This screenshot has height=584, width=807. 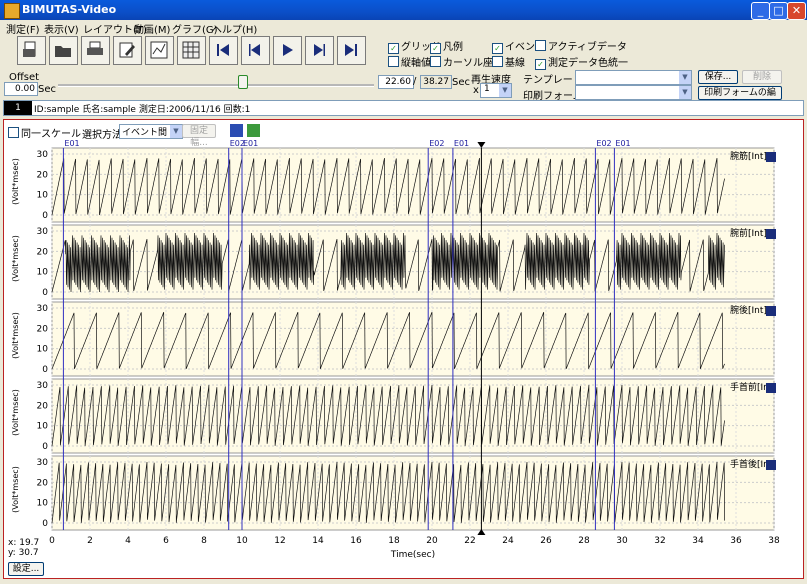 I want to click on skip-end-button, so click(x=351, y=50).